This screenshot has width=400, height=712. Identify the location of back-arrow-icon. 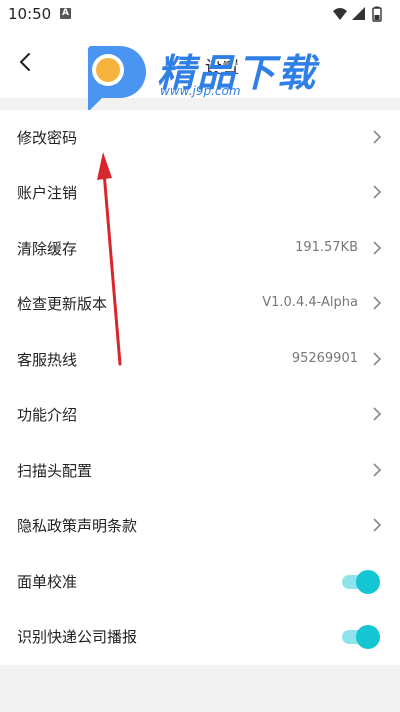
(26, 62).